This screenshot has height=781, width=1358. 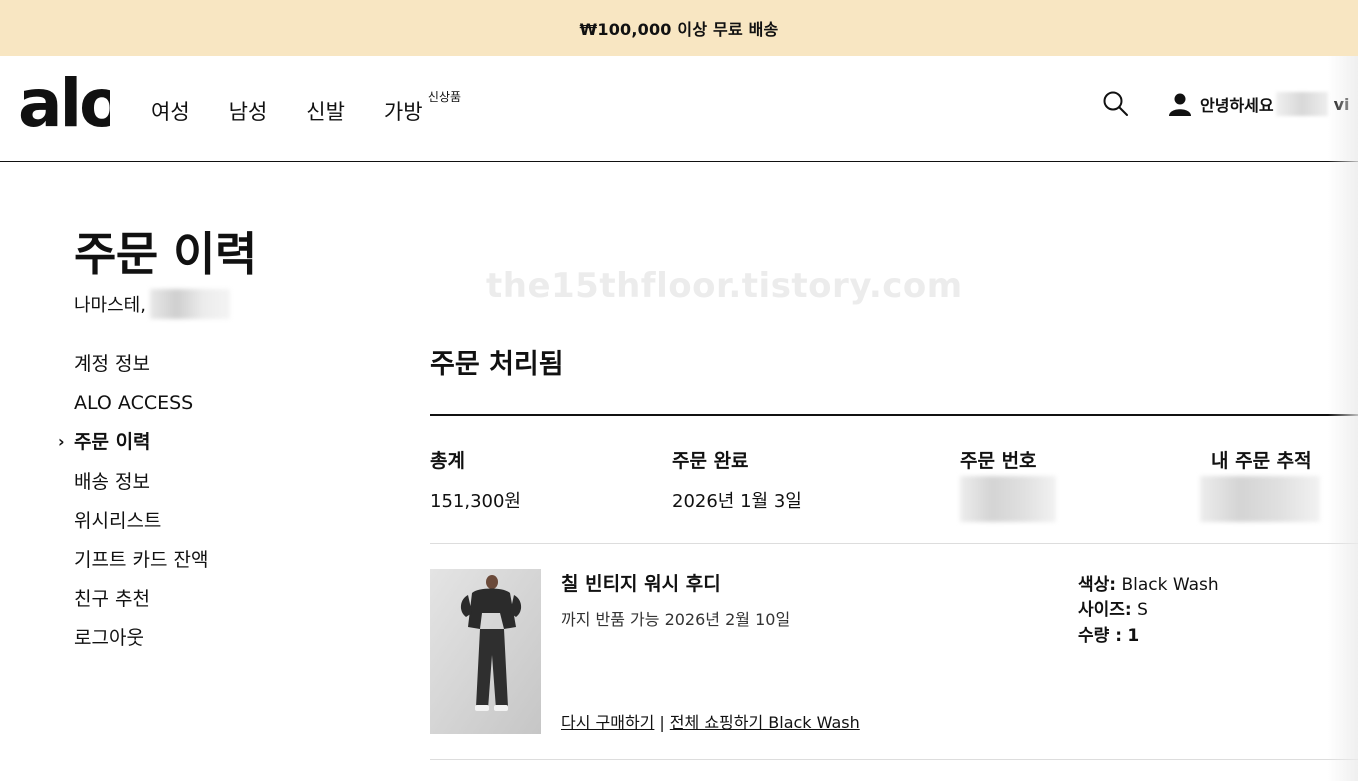 I want to click on sidebar-item-logout: 로그아웃, so click(x=204, y=644).